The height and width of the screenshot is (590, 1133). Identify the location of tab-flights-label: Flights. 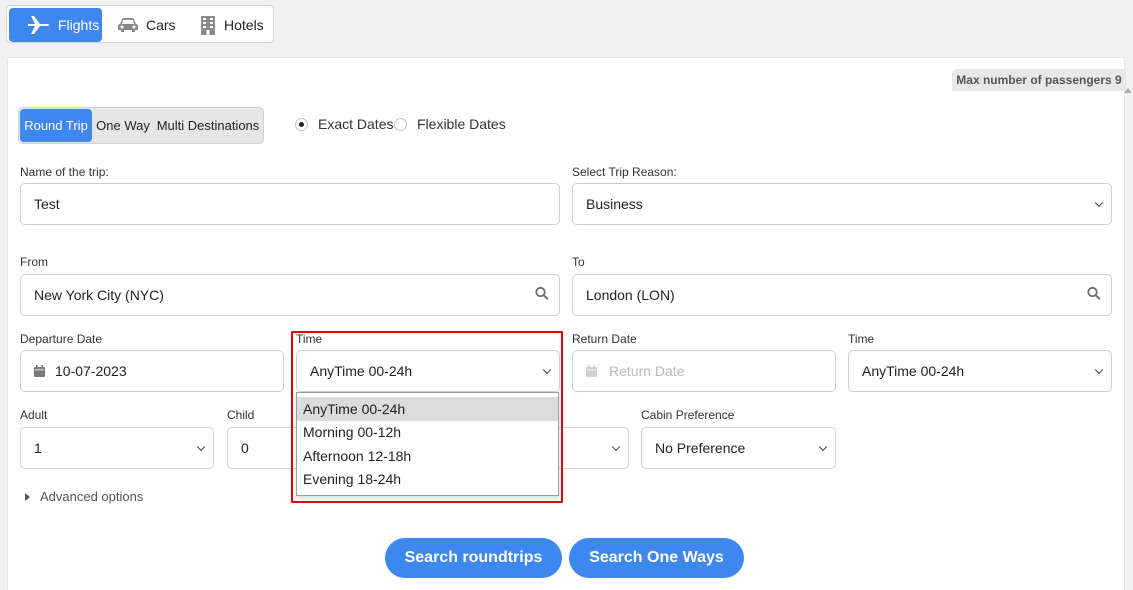
(79, 25).